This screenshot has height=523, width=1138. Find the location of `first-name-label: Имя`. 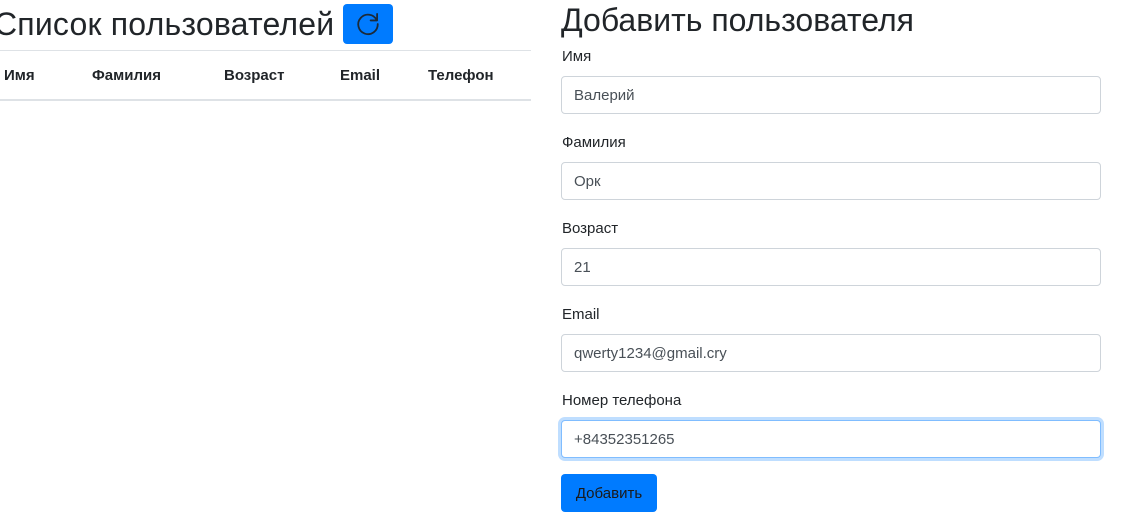

first-name-label: Имя is located at coordinates (577, 56).